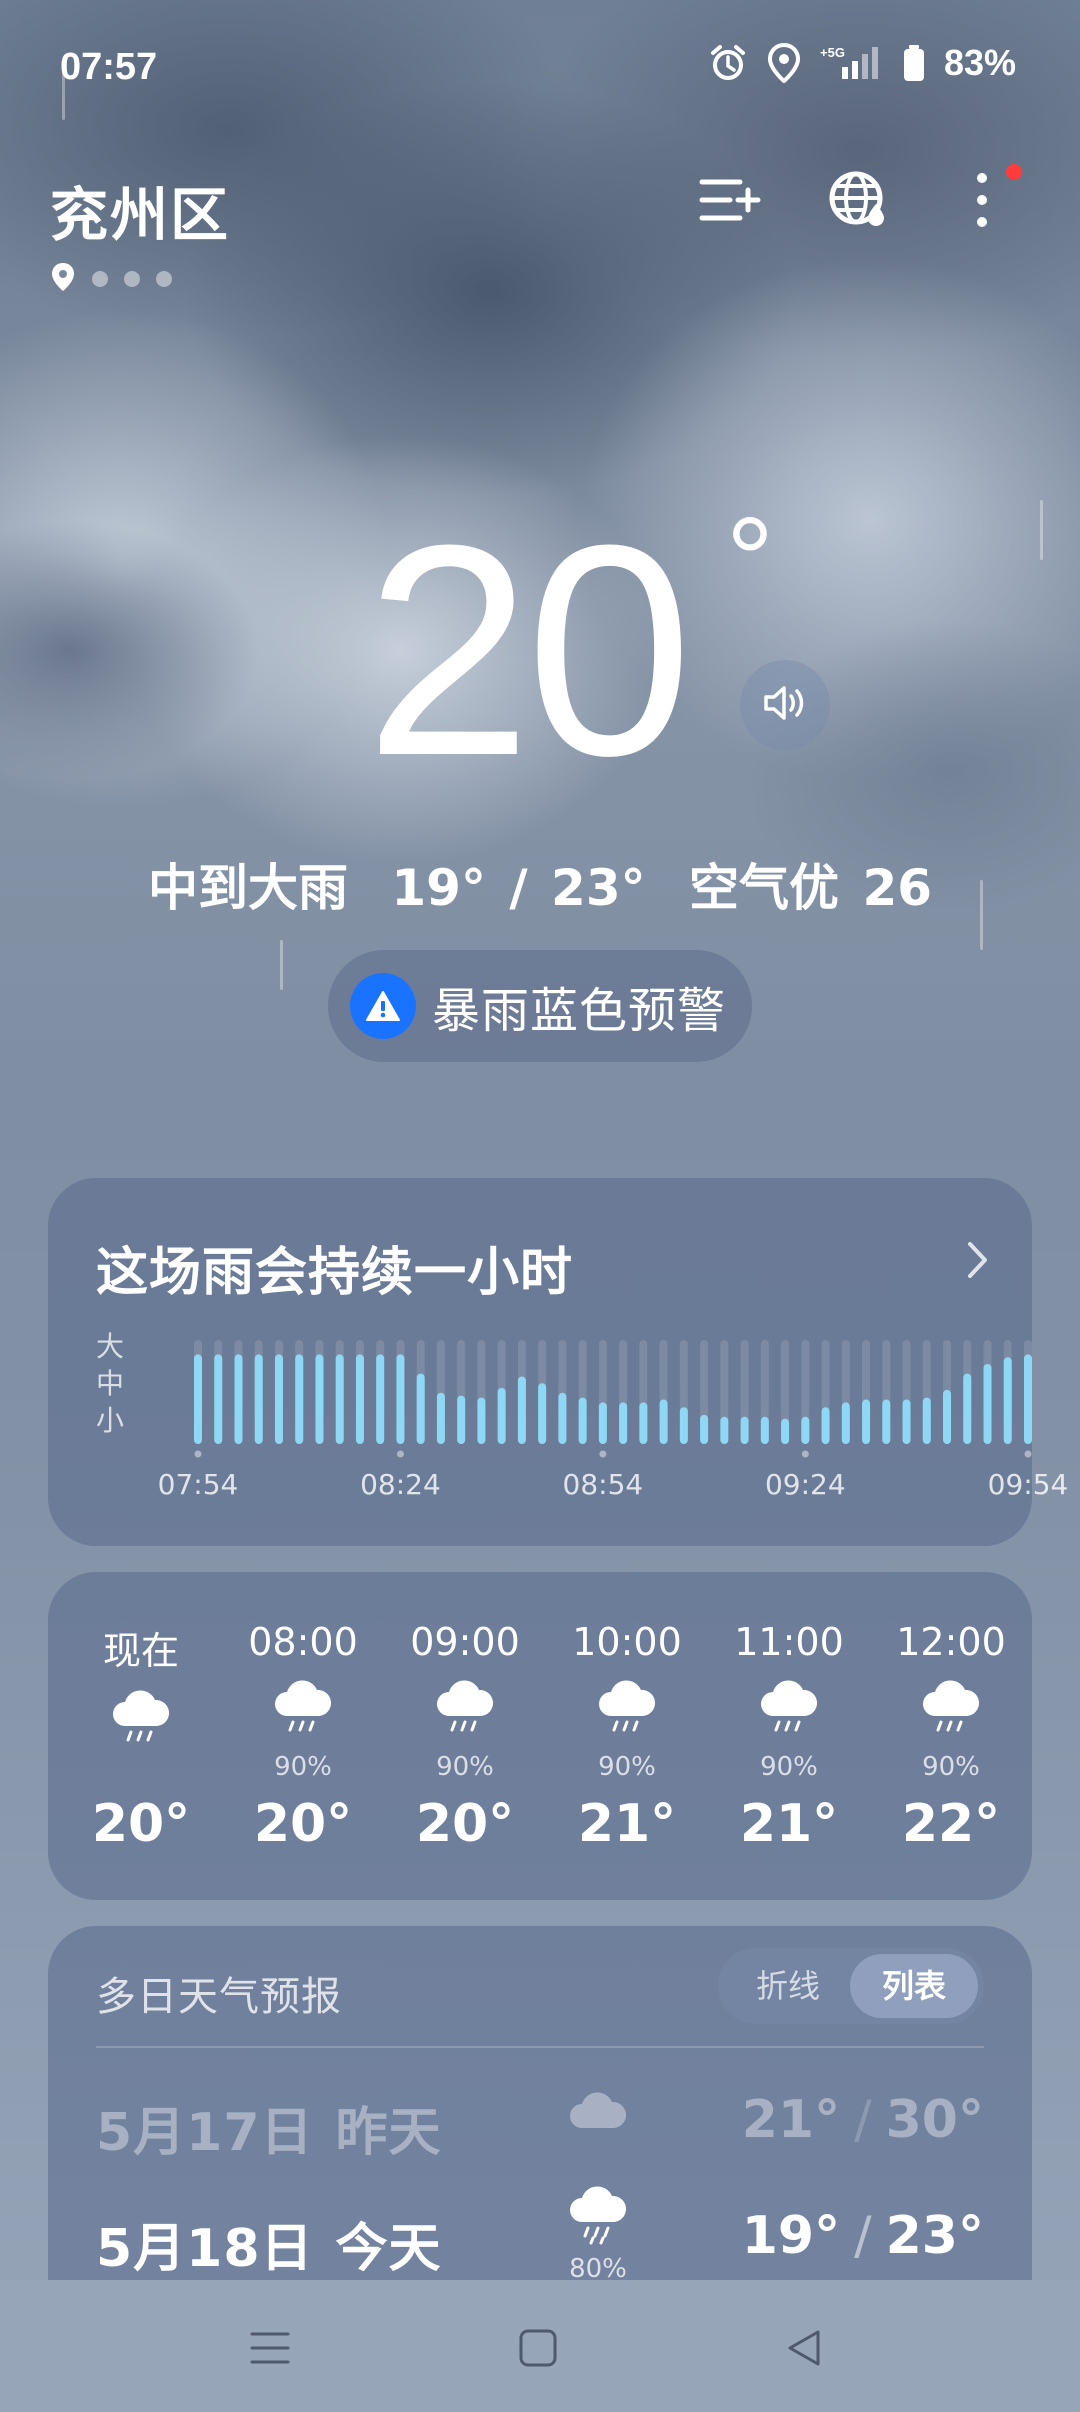 Image resolution: width=1080 pixels, height=2412 pixels. Describe the element at coordinates (791, 2236) in the screenshot. I see `low-temp: 19°` at that location.